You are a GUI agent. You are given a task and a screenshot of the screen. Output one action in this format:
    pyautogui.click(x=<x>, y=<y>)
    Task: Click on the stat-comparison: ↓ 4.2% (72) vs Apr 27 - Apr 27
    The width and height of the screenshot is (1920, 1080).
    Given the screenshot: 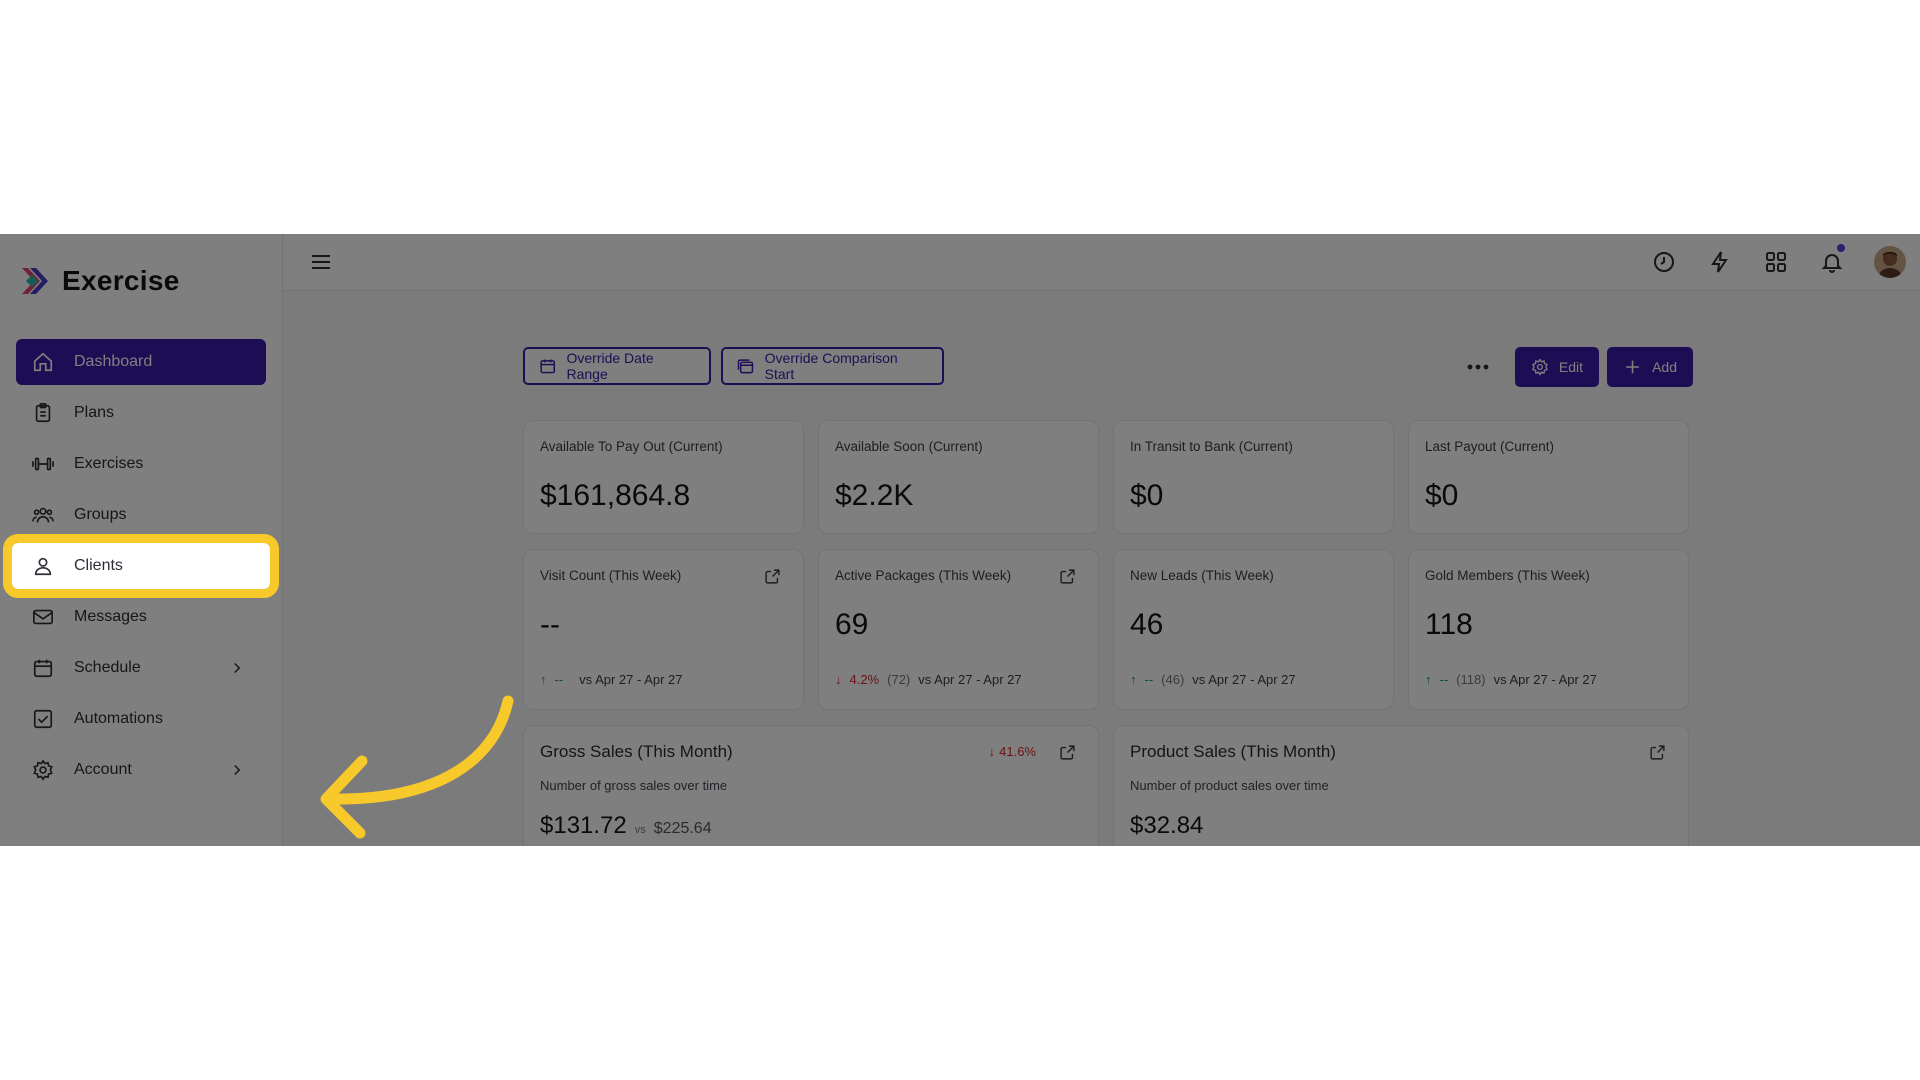 What is the action you would take?
    pyautogui.click(x=928, y=679)
    